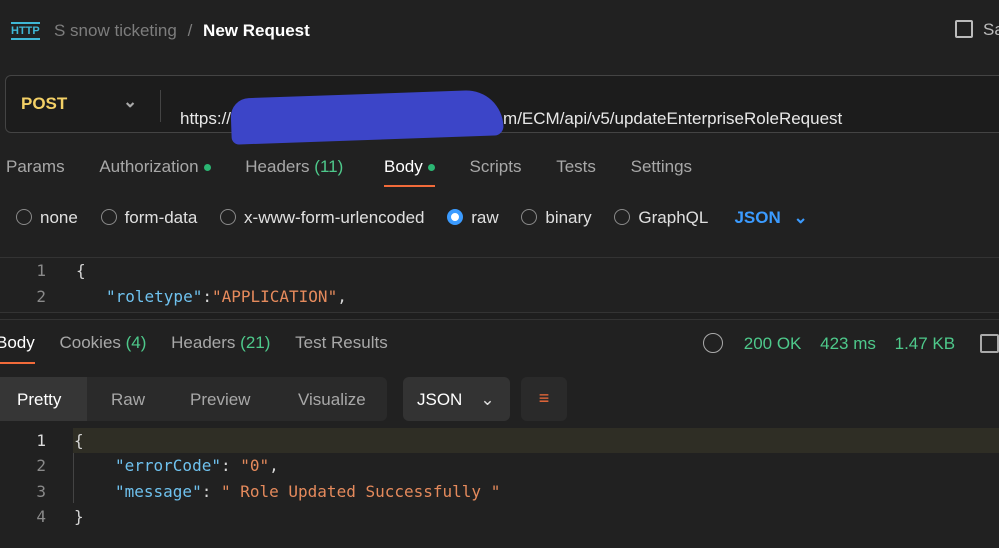 This screenshot has width=999, height=548. What do you see at coordinates (989, 343) in the screenshot?
I see `save-response-icon` at bounding box center [989, 343].